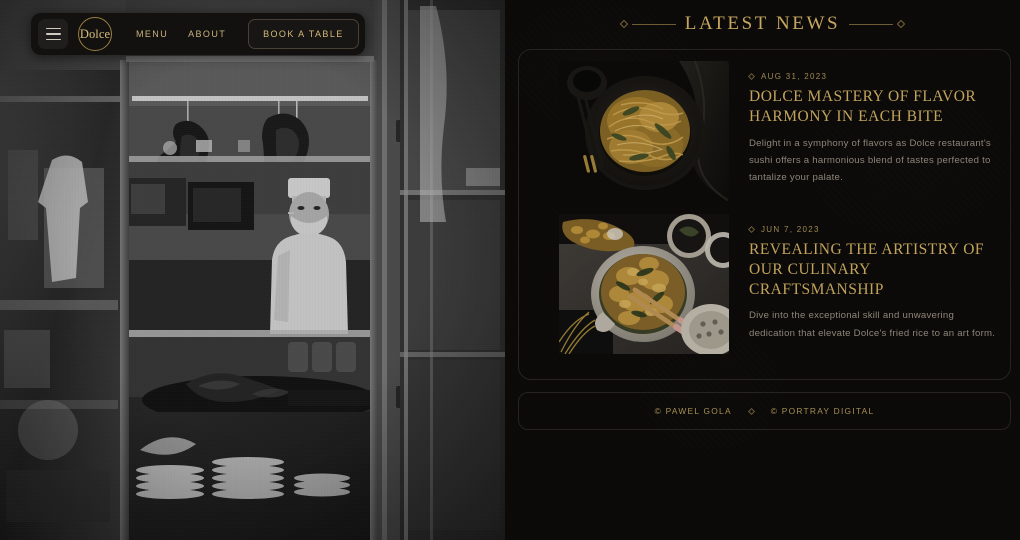 The image size is (1020, 540). Describe the element at coordinates (693, 411) in the screenshot. I see `footer-credit-author: © PAWEL GOLA` at that location.